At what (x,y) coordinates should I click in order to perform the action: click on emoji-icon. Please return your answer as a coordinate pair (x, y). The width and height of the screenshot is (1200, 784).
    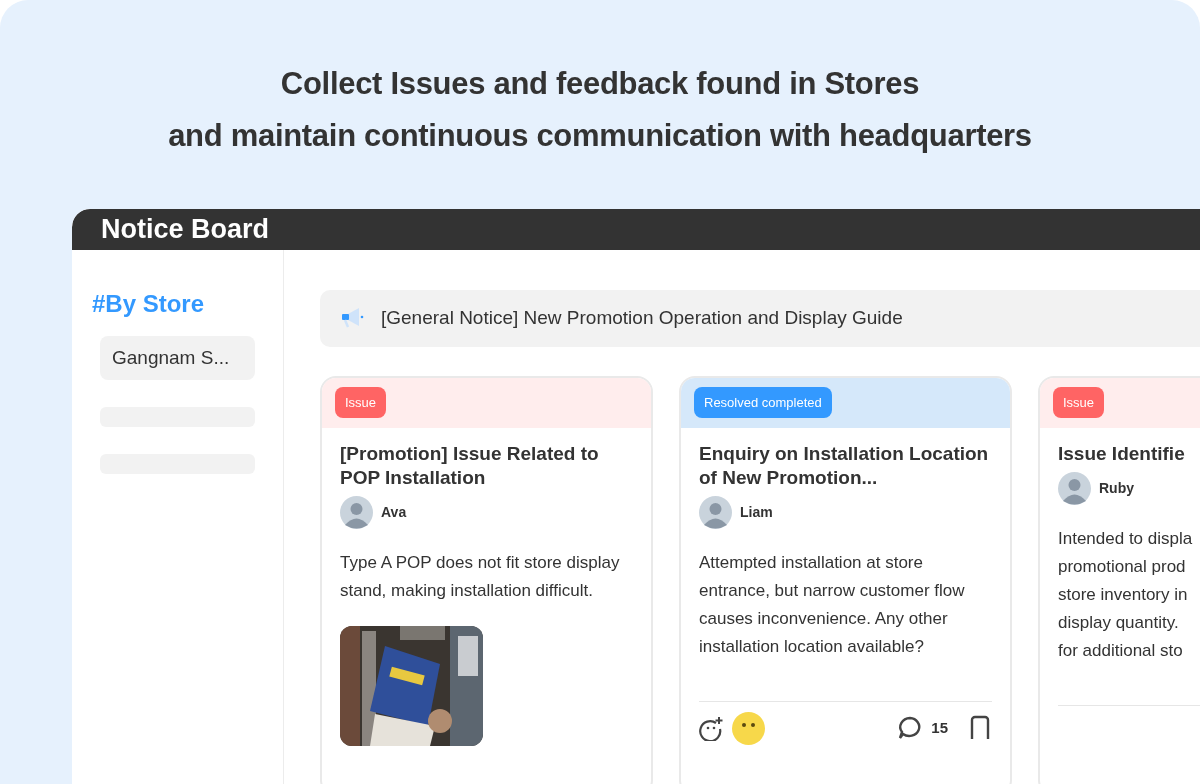
    Looking at the image, I should click on (748, 728).